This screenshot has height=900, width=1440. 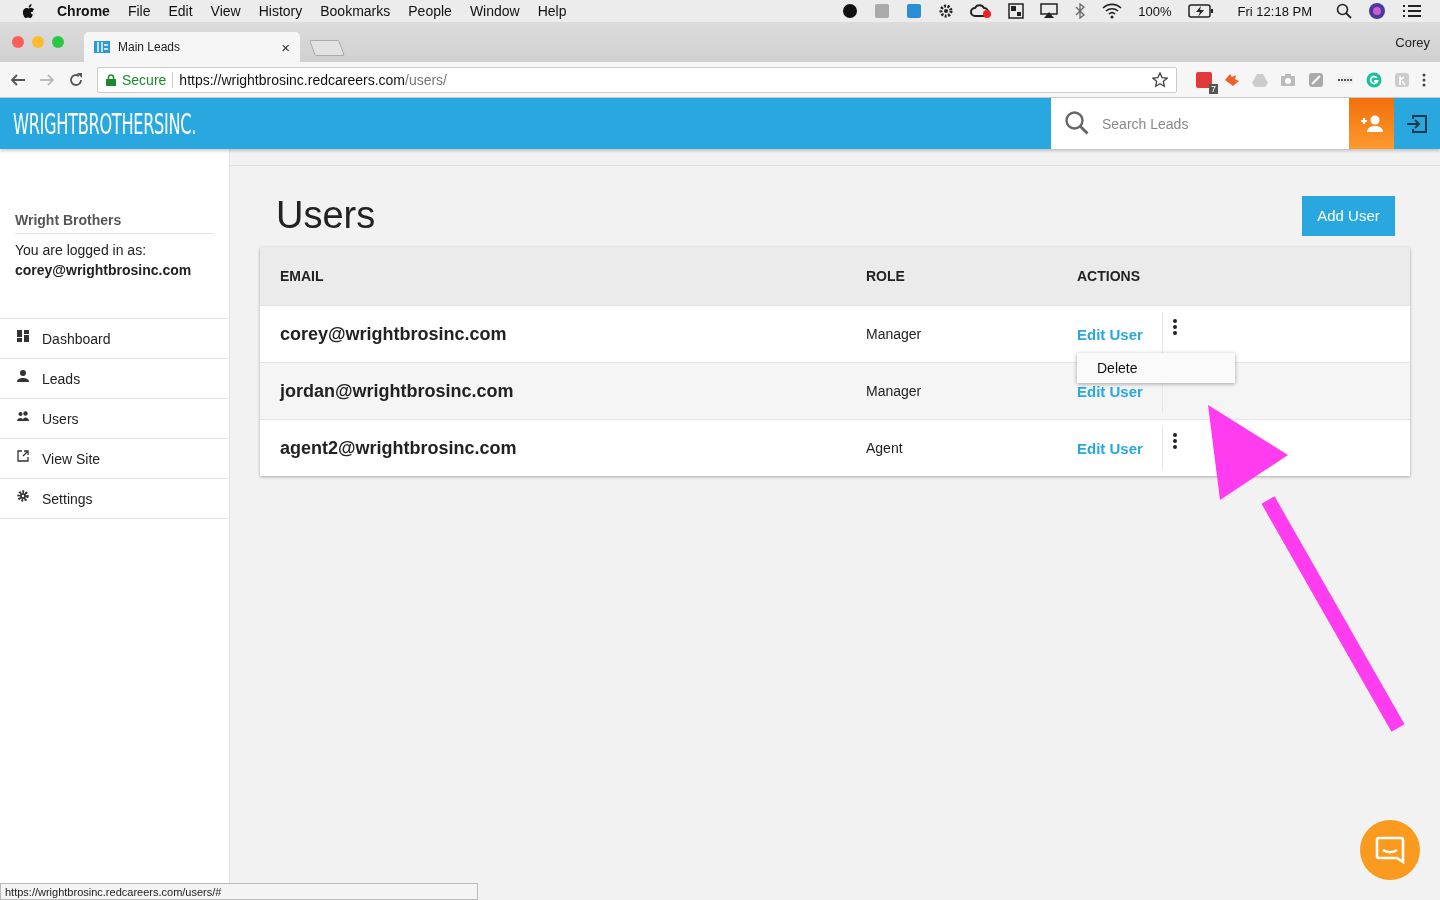 What do you see at coordinates (76, 79) in the screenshot?
I see `reload-icon` at bounding box center [76, 79].